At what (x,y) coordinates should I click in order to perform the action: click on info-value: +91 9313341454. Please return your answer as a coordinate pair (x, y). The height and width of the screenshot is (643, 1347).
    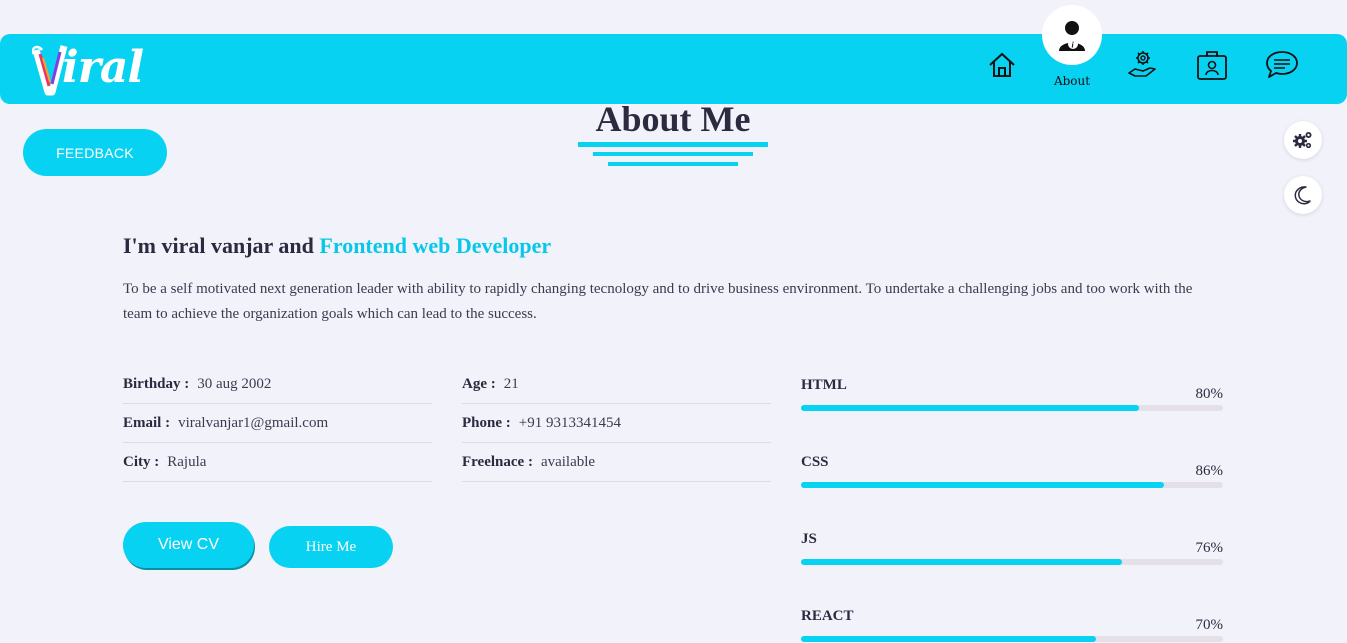
    Looking at the image, I should click on (569, 422).